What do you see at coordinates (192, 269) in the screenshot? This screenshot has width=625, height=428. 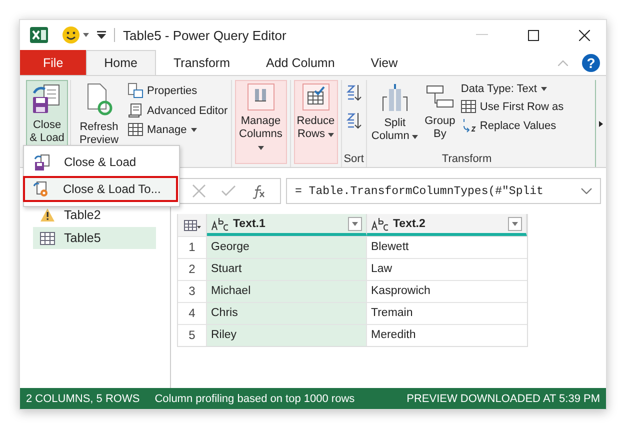 I see `row-number: 2` at bounding box center [192, 269].